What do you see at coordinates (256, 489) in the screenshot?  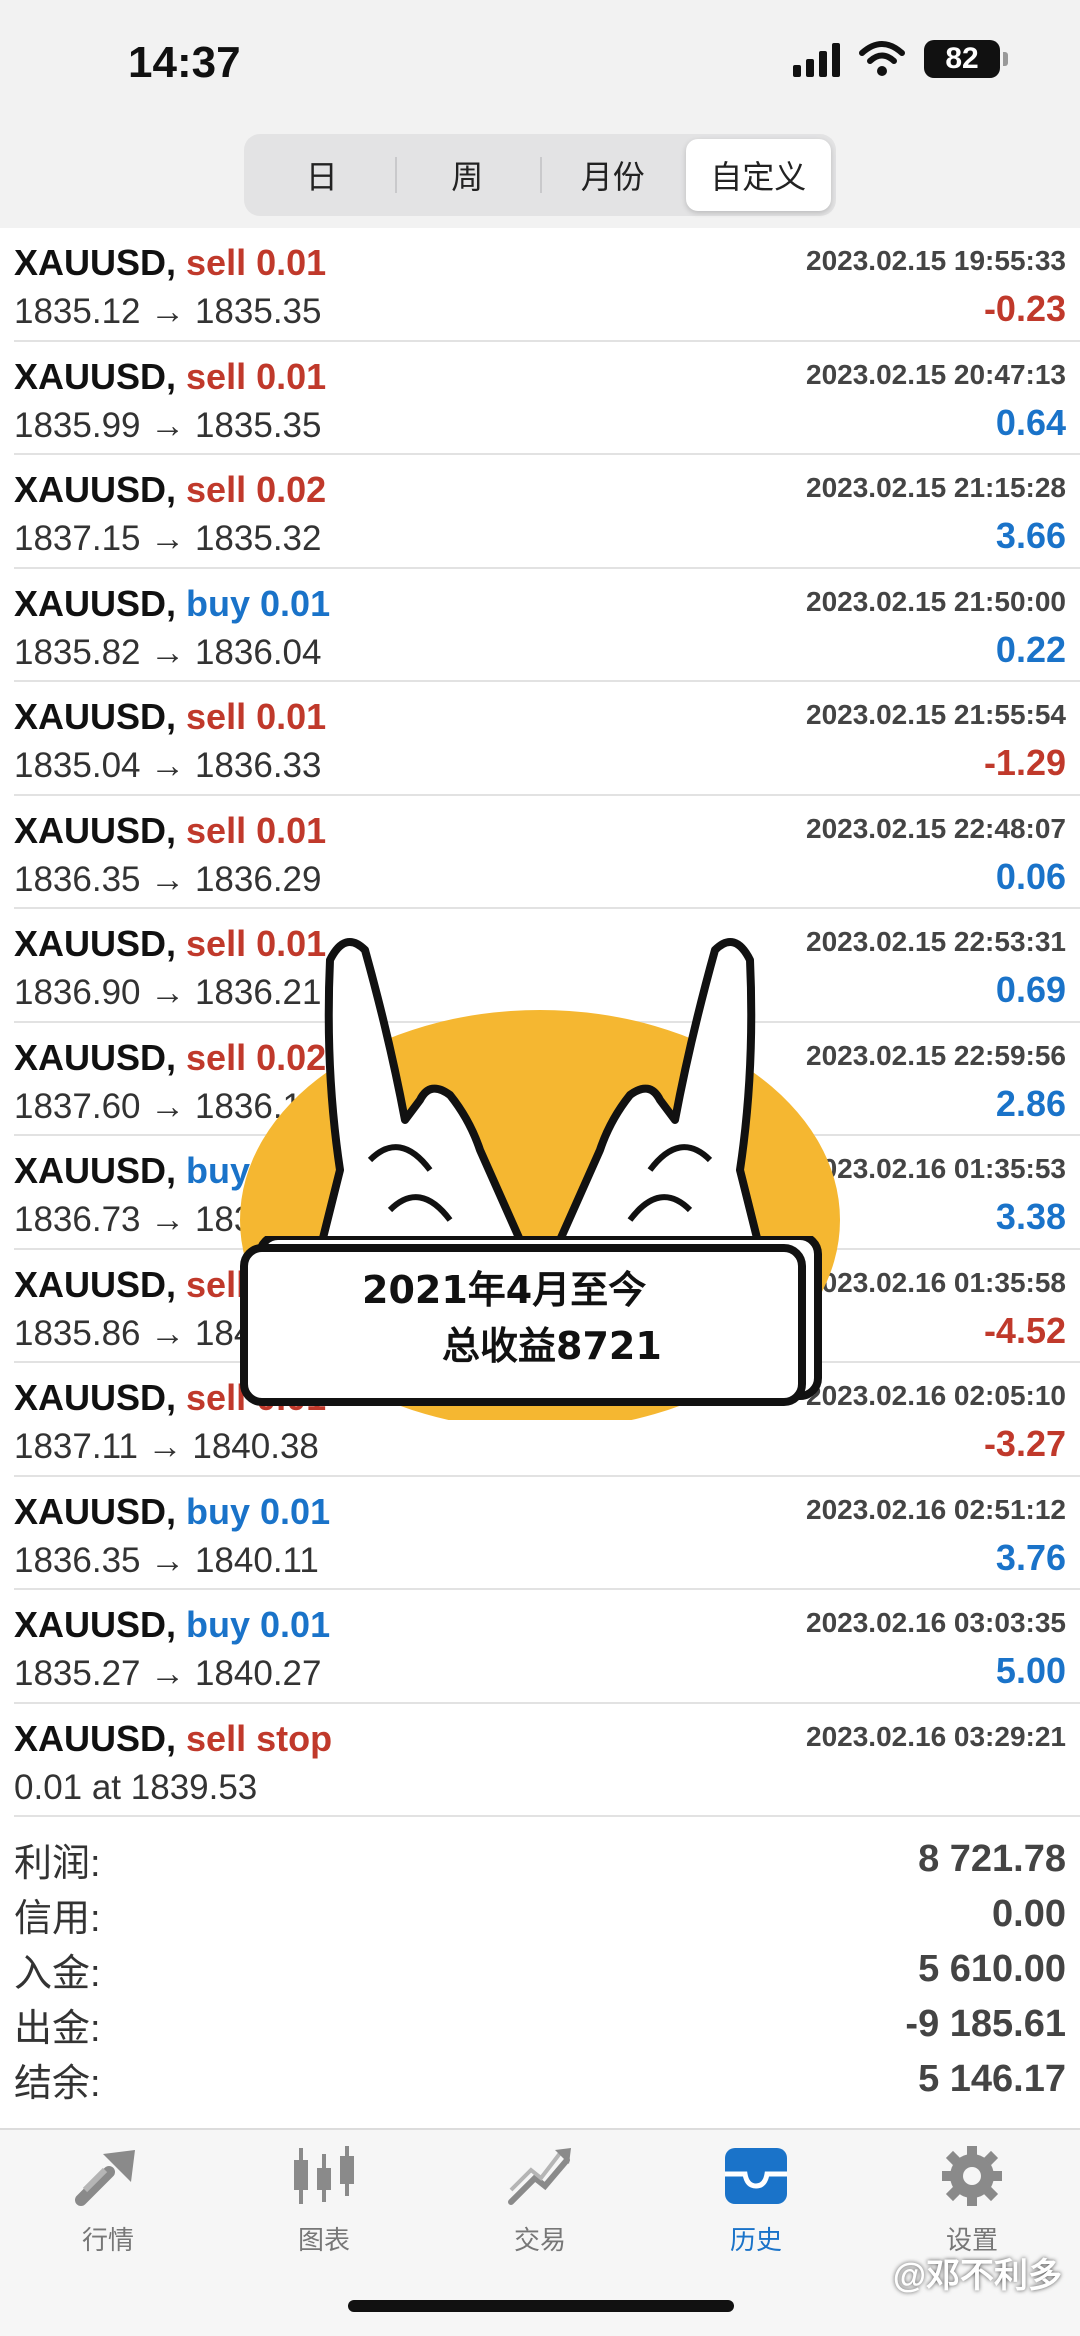 I see `trade-type: sell 0.02` at bounding box center [256, 489].